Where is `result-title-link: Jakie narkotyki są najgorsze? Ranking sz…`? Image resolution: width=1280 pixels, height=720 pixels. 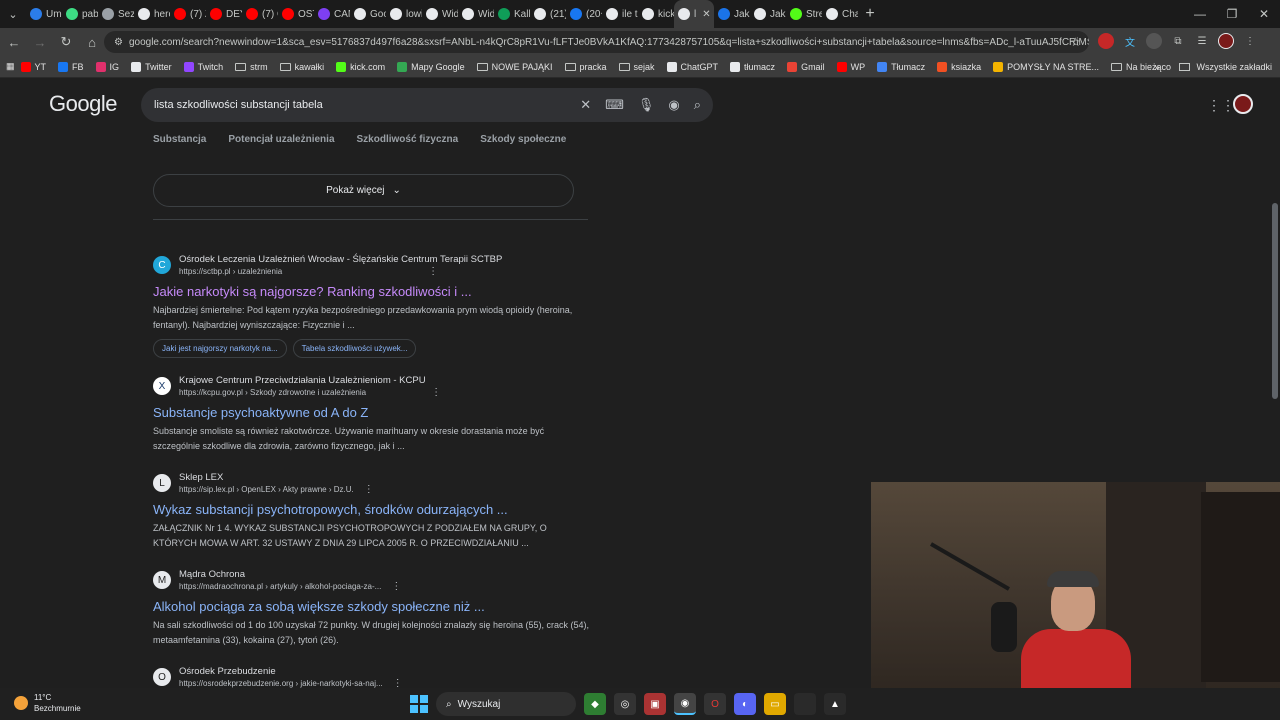
result-title-link: Jakie narkotyki są najgorsze? Ranking sz… is located at coordinates (373, 292).